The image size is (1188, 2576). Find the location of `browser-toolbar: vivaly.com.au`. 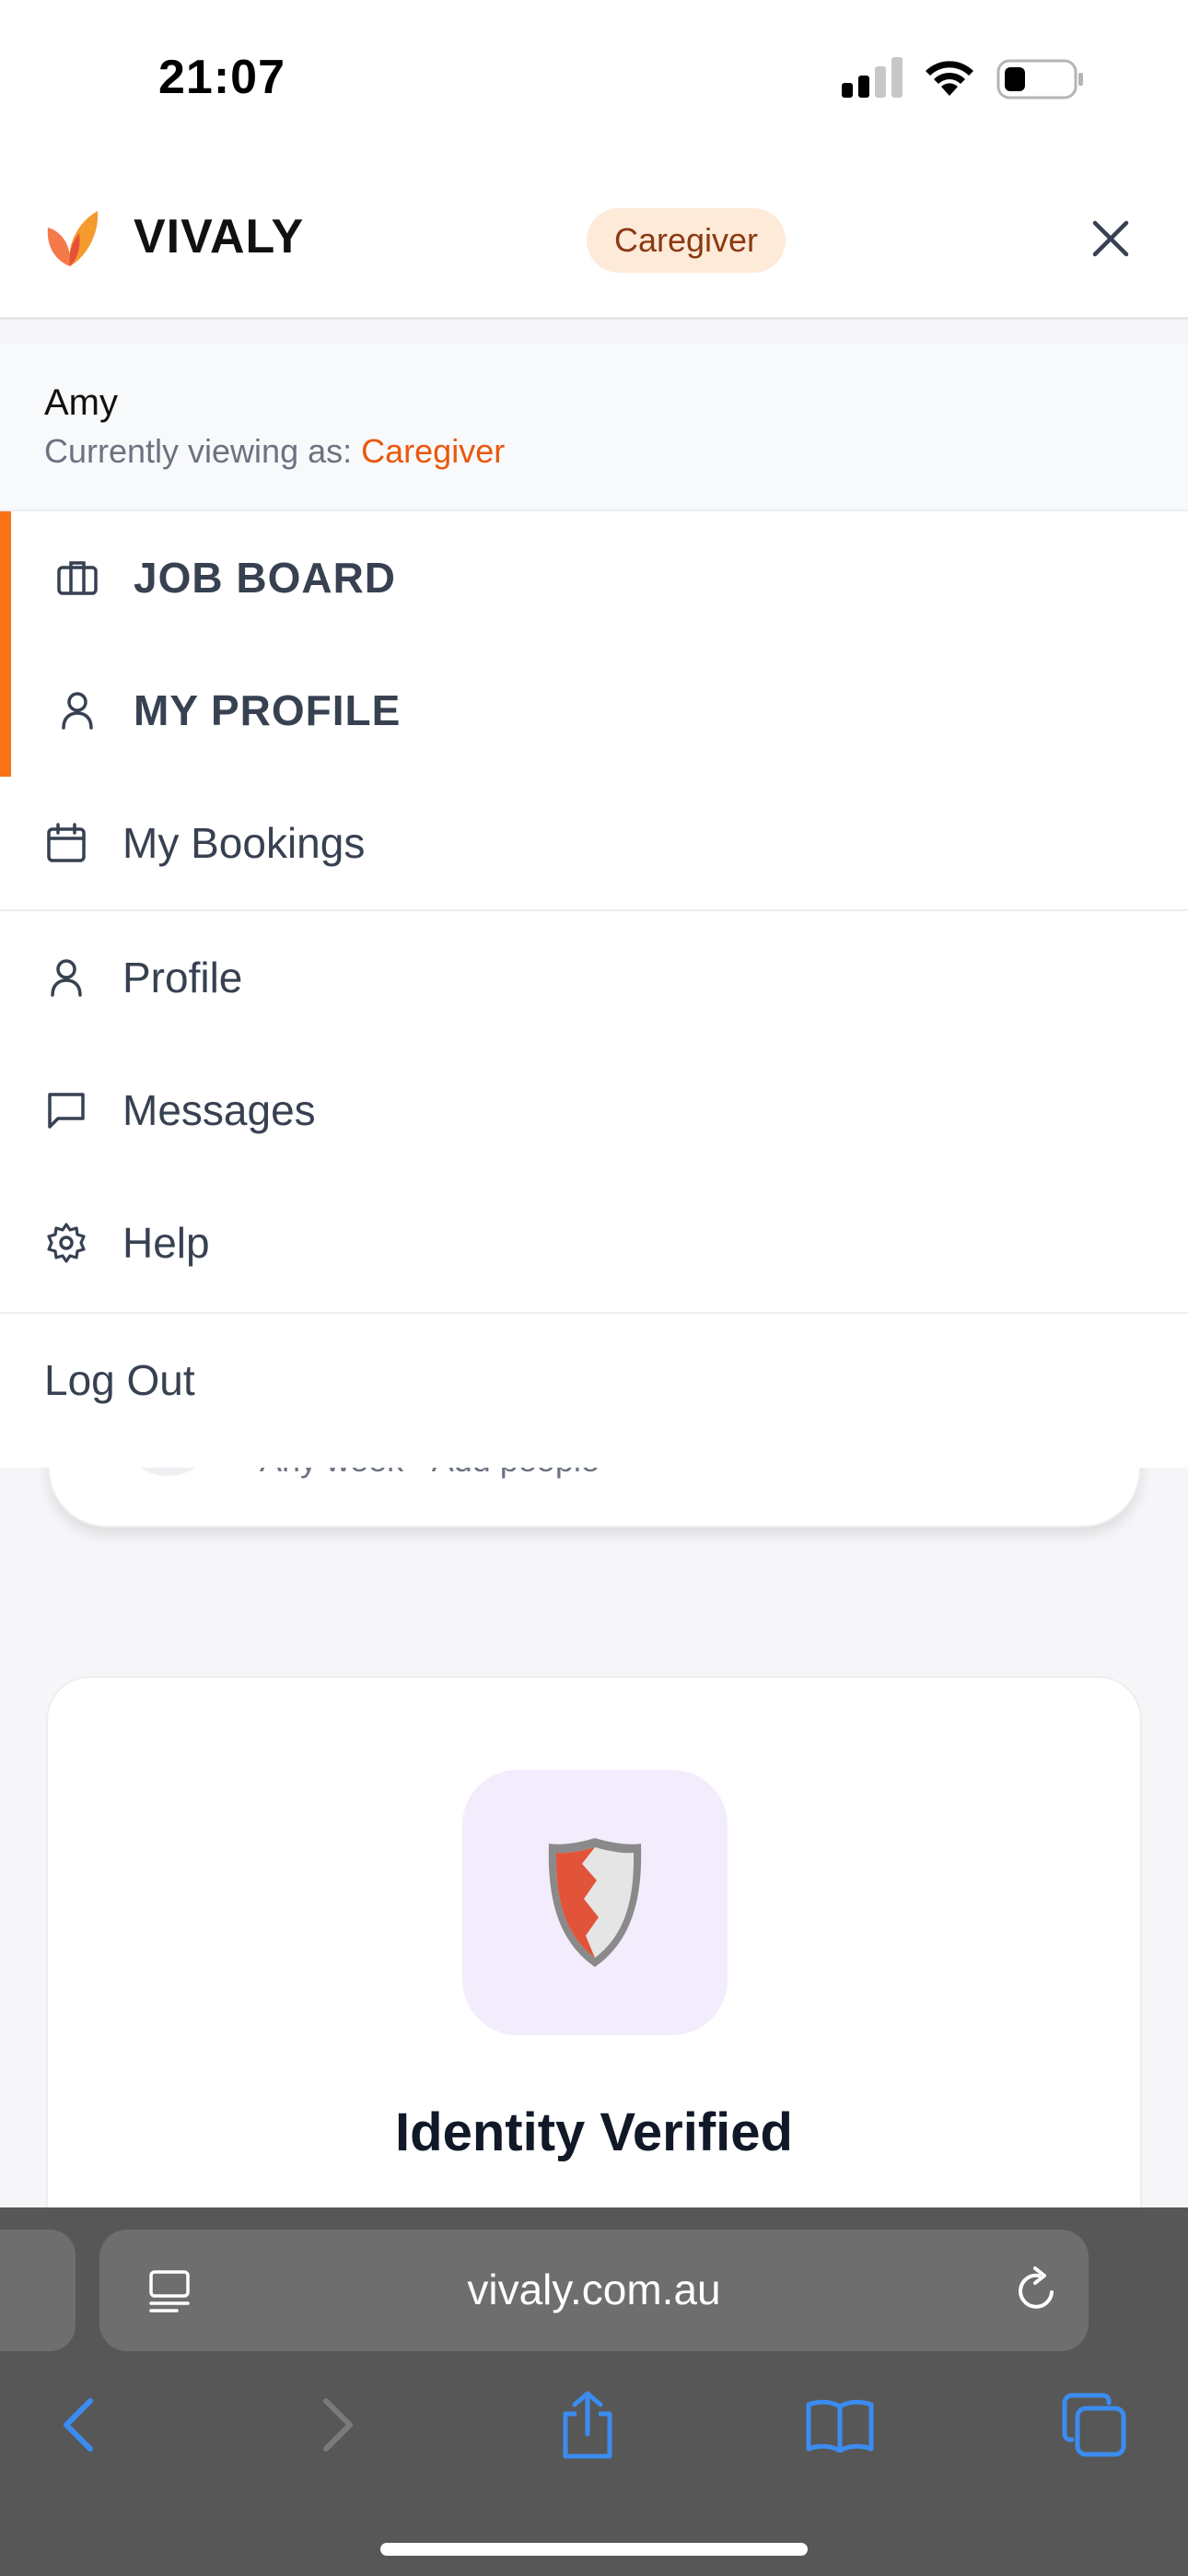

browser-toolbar: vivaly.com.au is located at coordinates (594, 2391).